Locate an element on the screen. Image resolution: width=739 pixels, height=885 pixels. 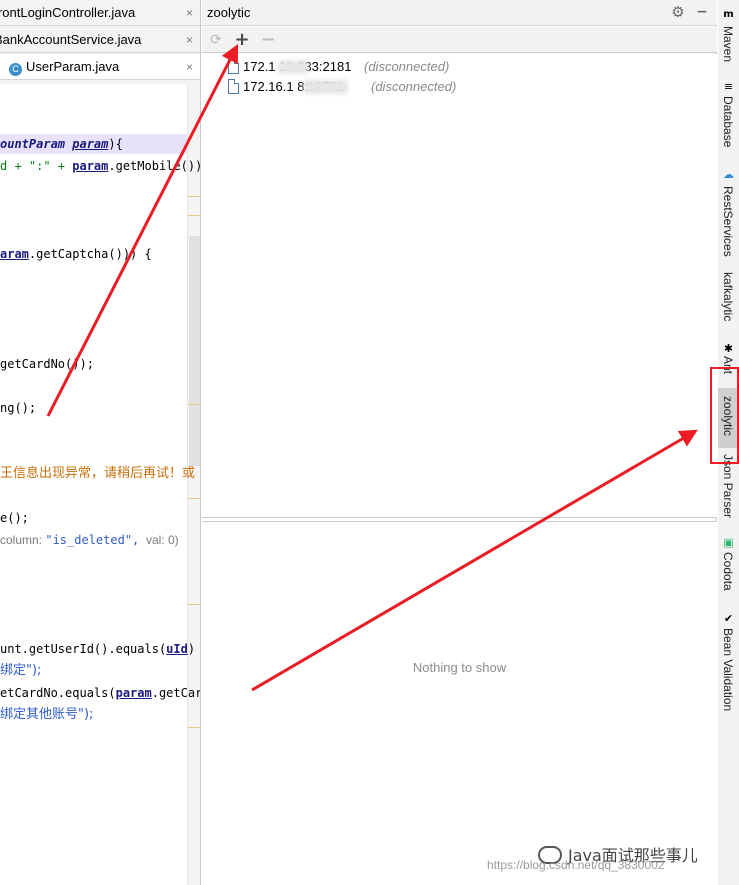
gear-icon: ⚙ is located at coordinates (678, 12).